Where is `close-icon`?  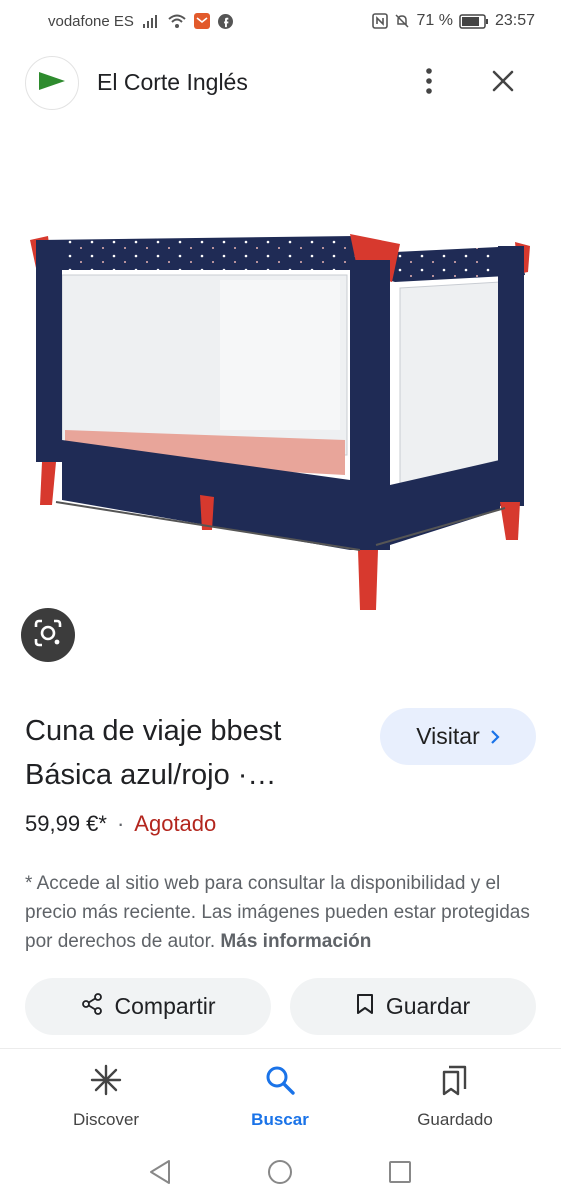
close-icon is located at coordinates (503, 83).